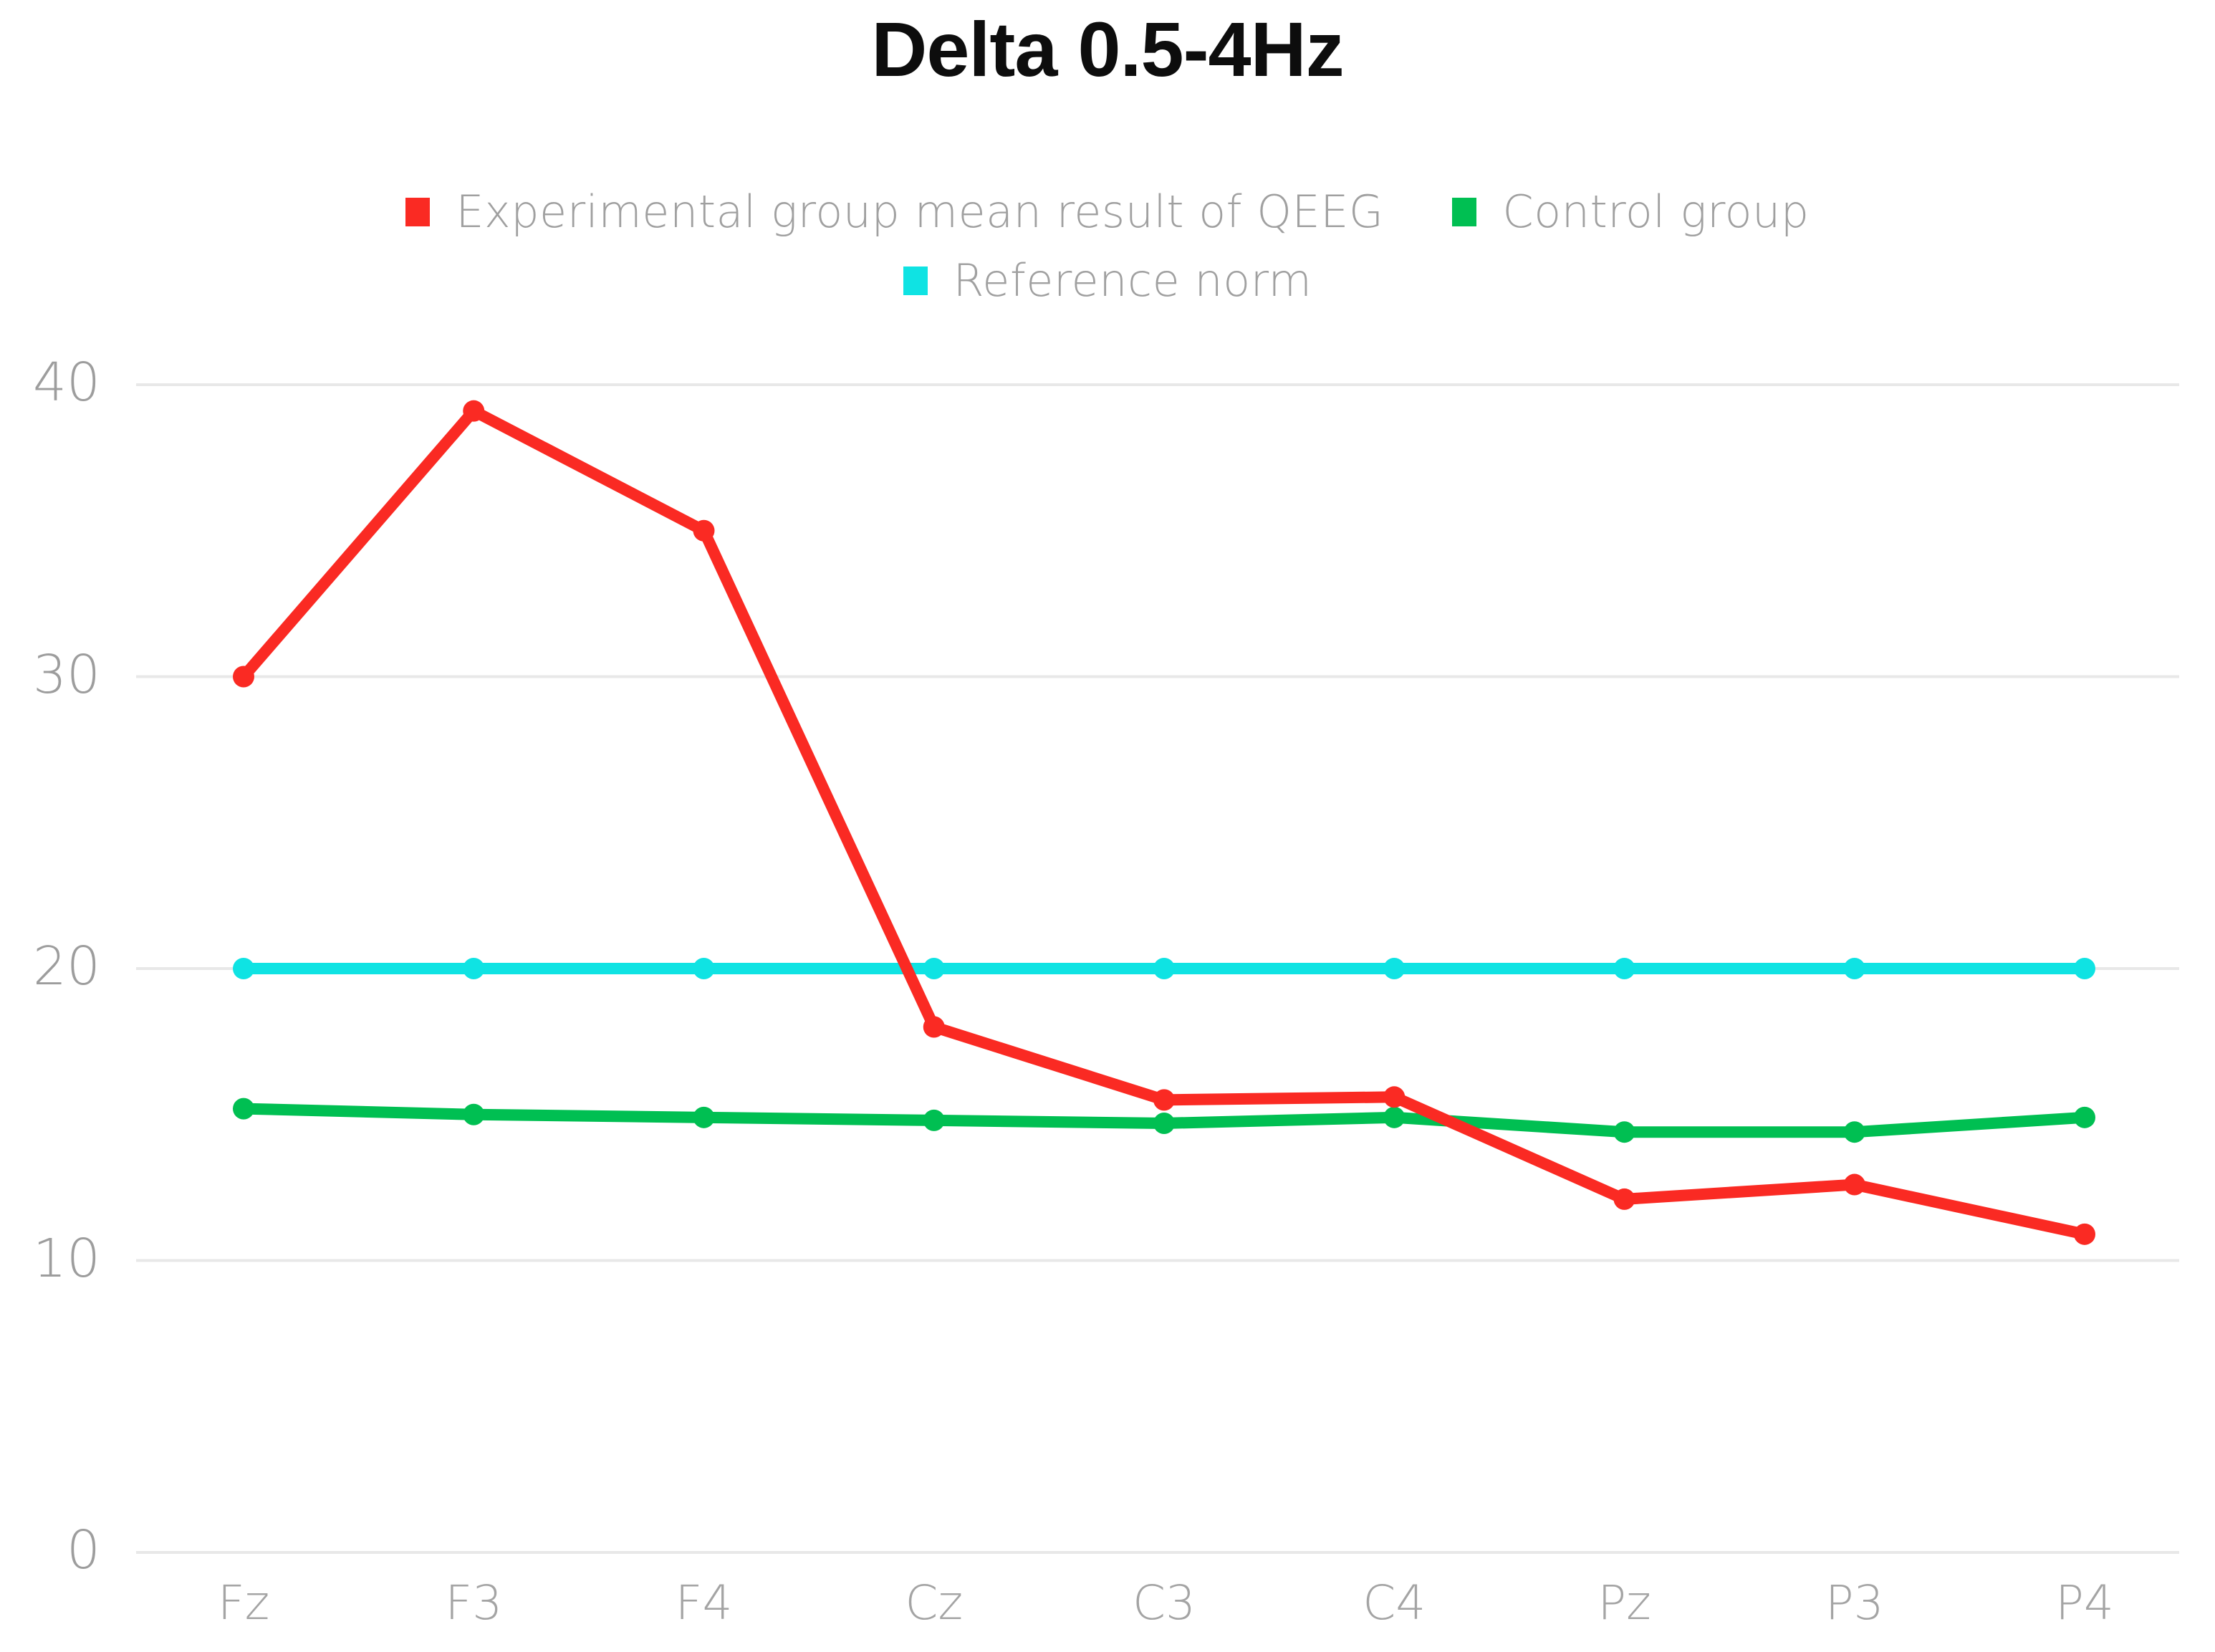  I want to click on x-axis-tick-label: C3, so click(1164, 1603).